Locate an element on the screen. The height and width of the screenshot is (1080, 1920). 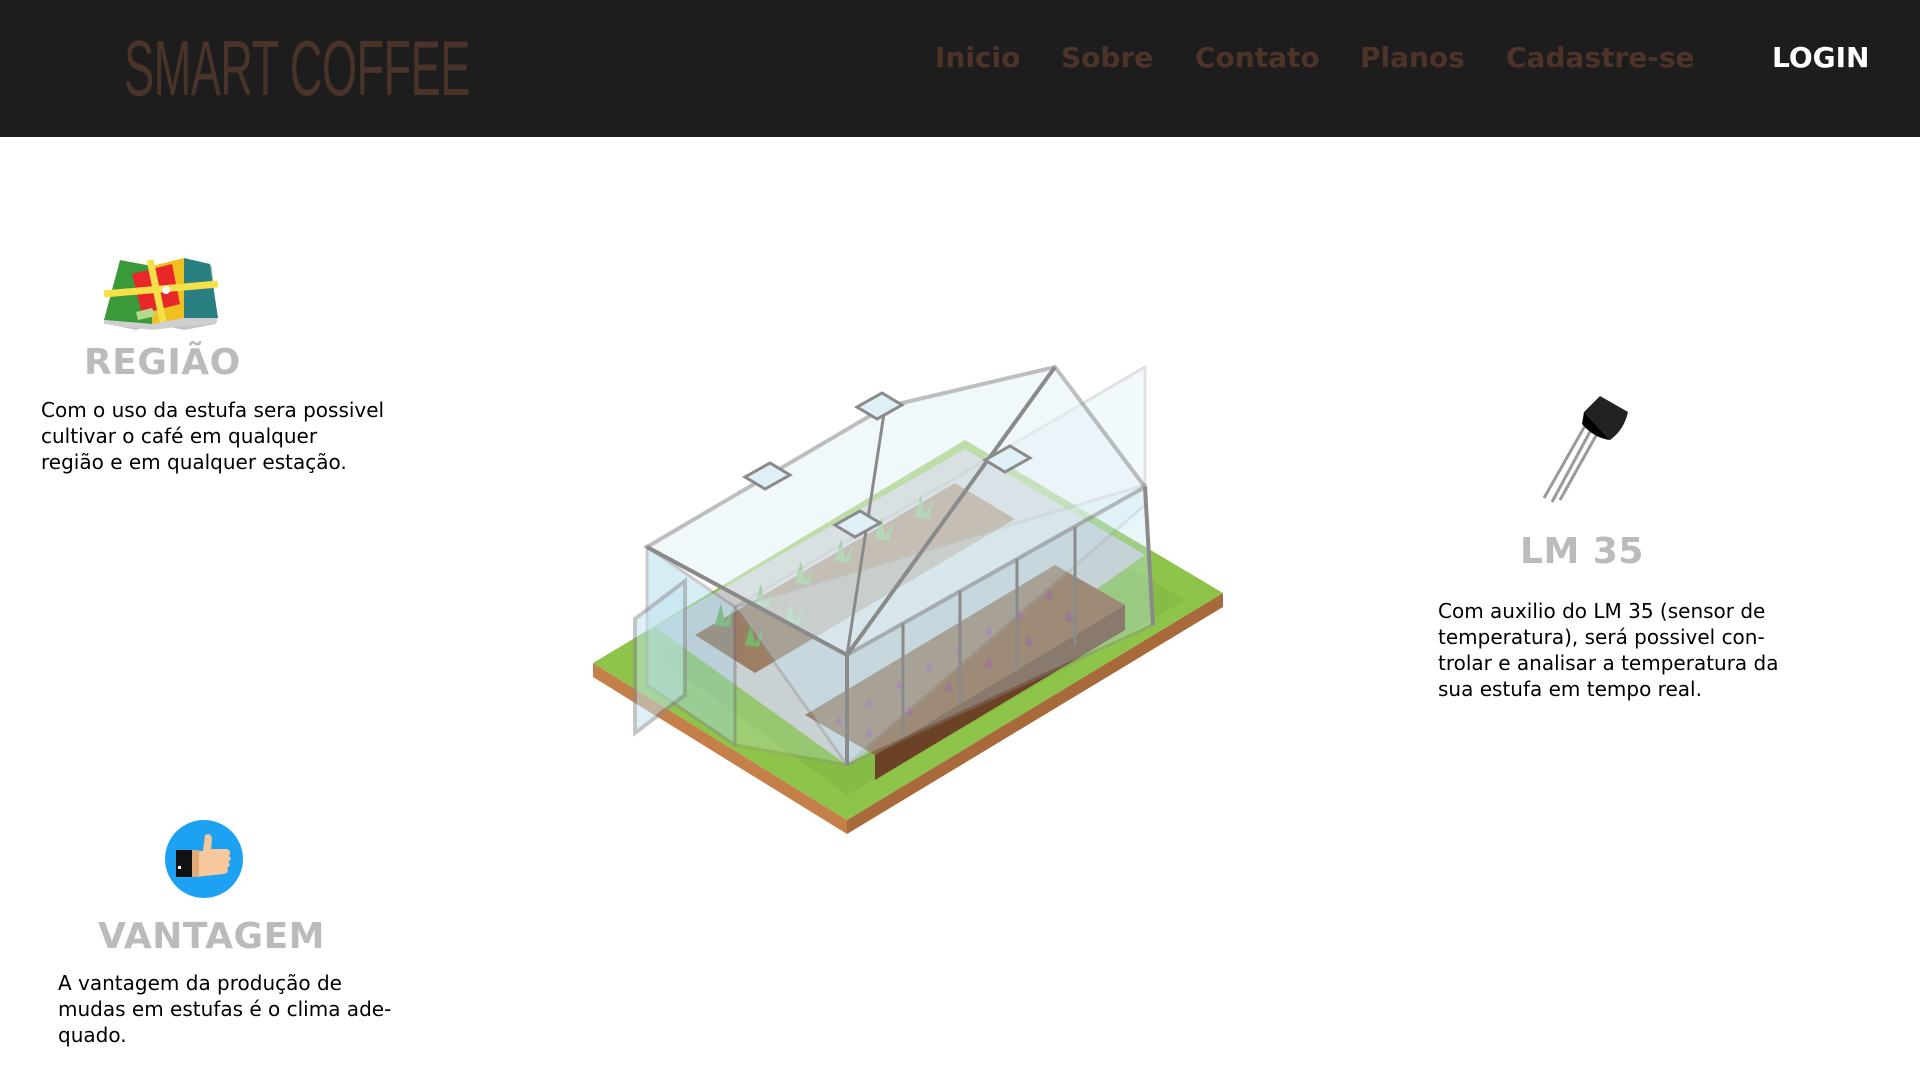
vantagem-description-line: mudas em estufas é o clima ade- is located at coordinates (225, 1009).